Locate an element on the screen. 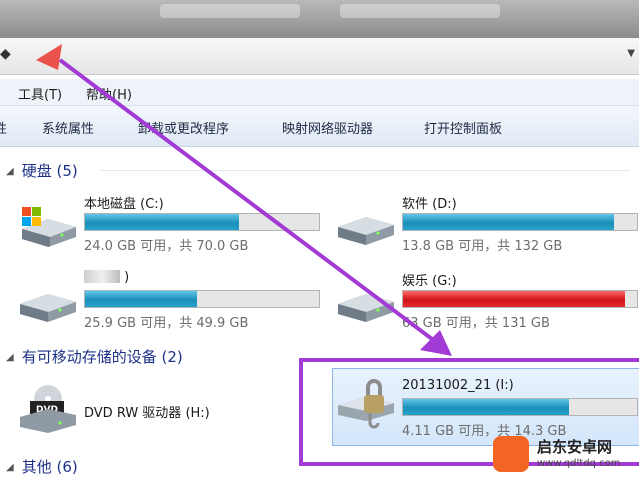  drive-g: 娱乐 (G:) 63 GB 可用，共 131 GB is located at coordinates (487, 305).